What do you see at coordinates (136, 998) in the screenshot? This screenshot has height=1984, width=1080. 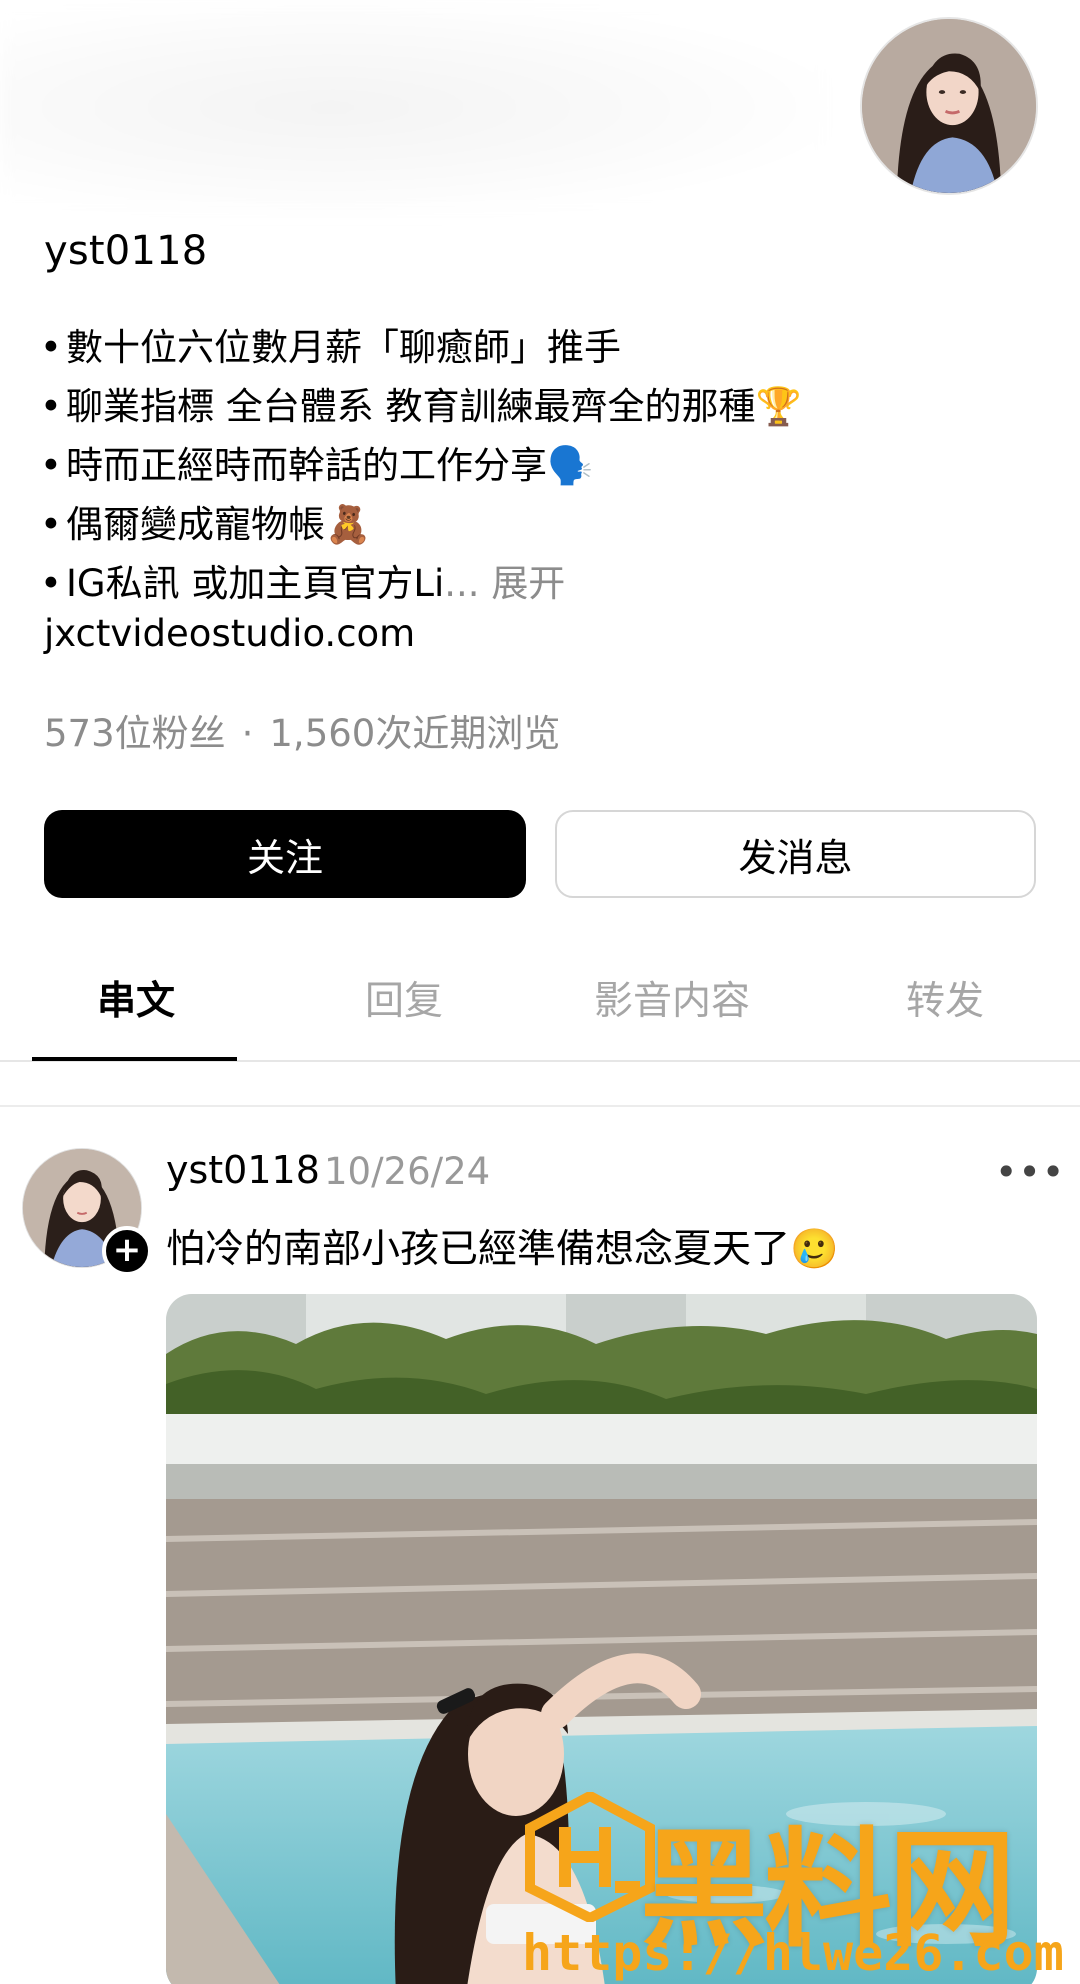 I see `tab-threads: 串文` at bounding box center [136, 998].